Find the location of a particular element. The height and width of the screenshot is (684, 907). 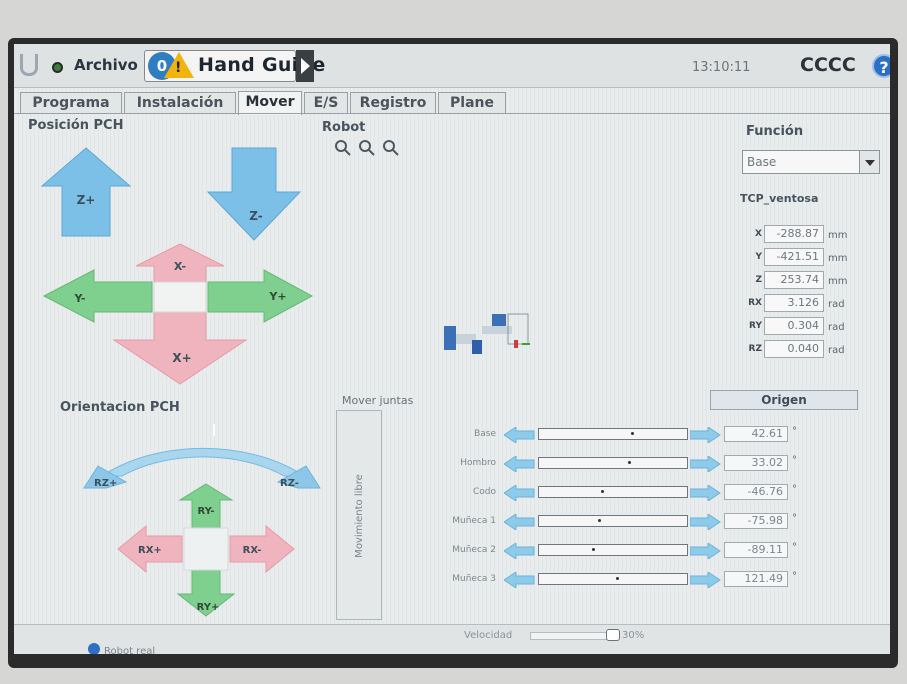

rx-plus-label: RX+ is located at coordinates (150, 550).